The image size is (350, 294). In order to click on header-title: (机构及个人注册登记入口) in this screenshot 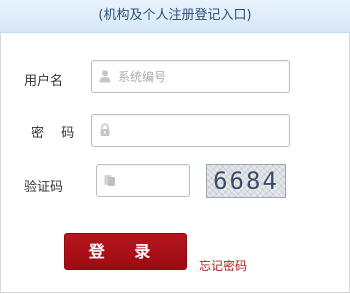, I will do `click(175, 15)`.